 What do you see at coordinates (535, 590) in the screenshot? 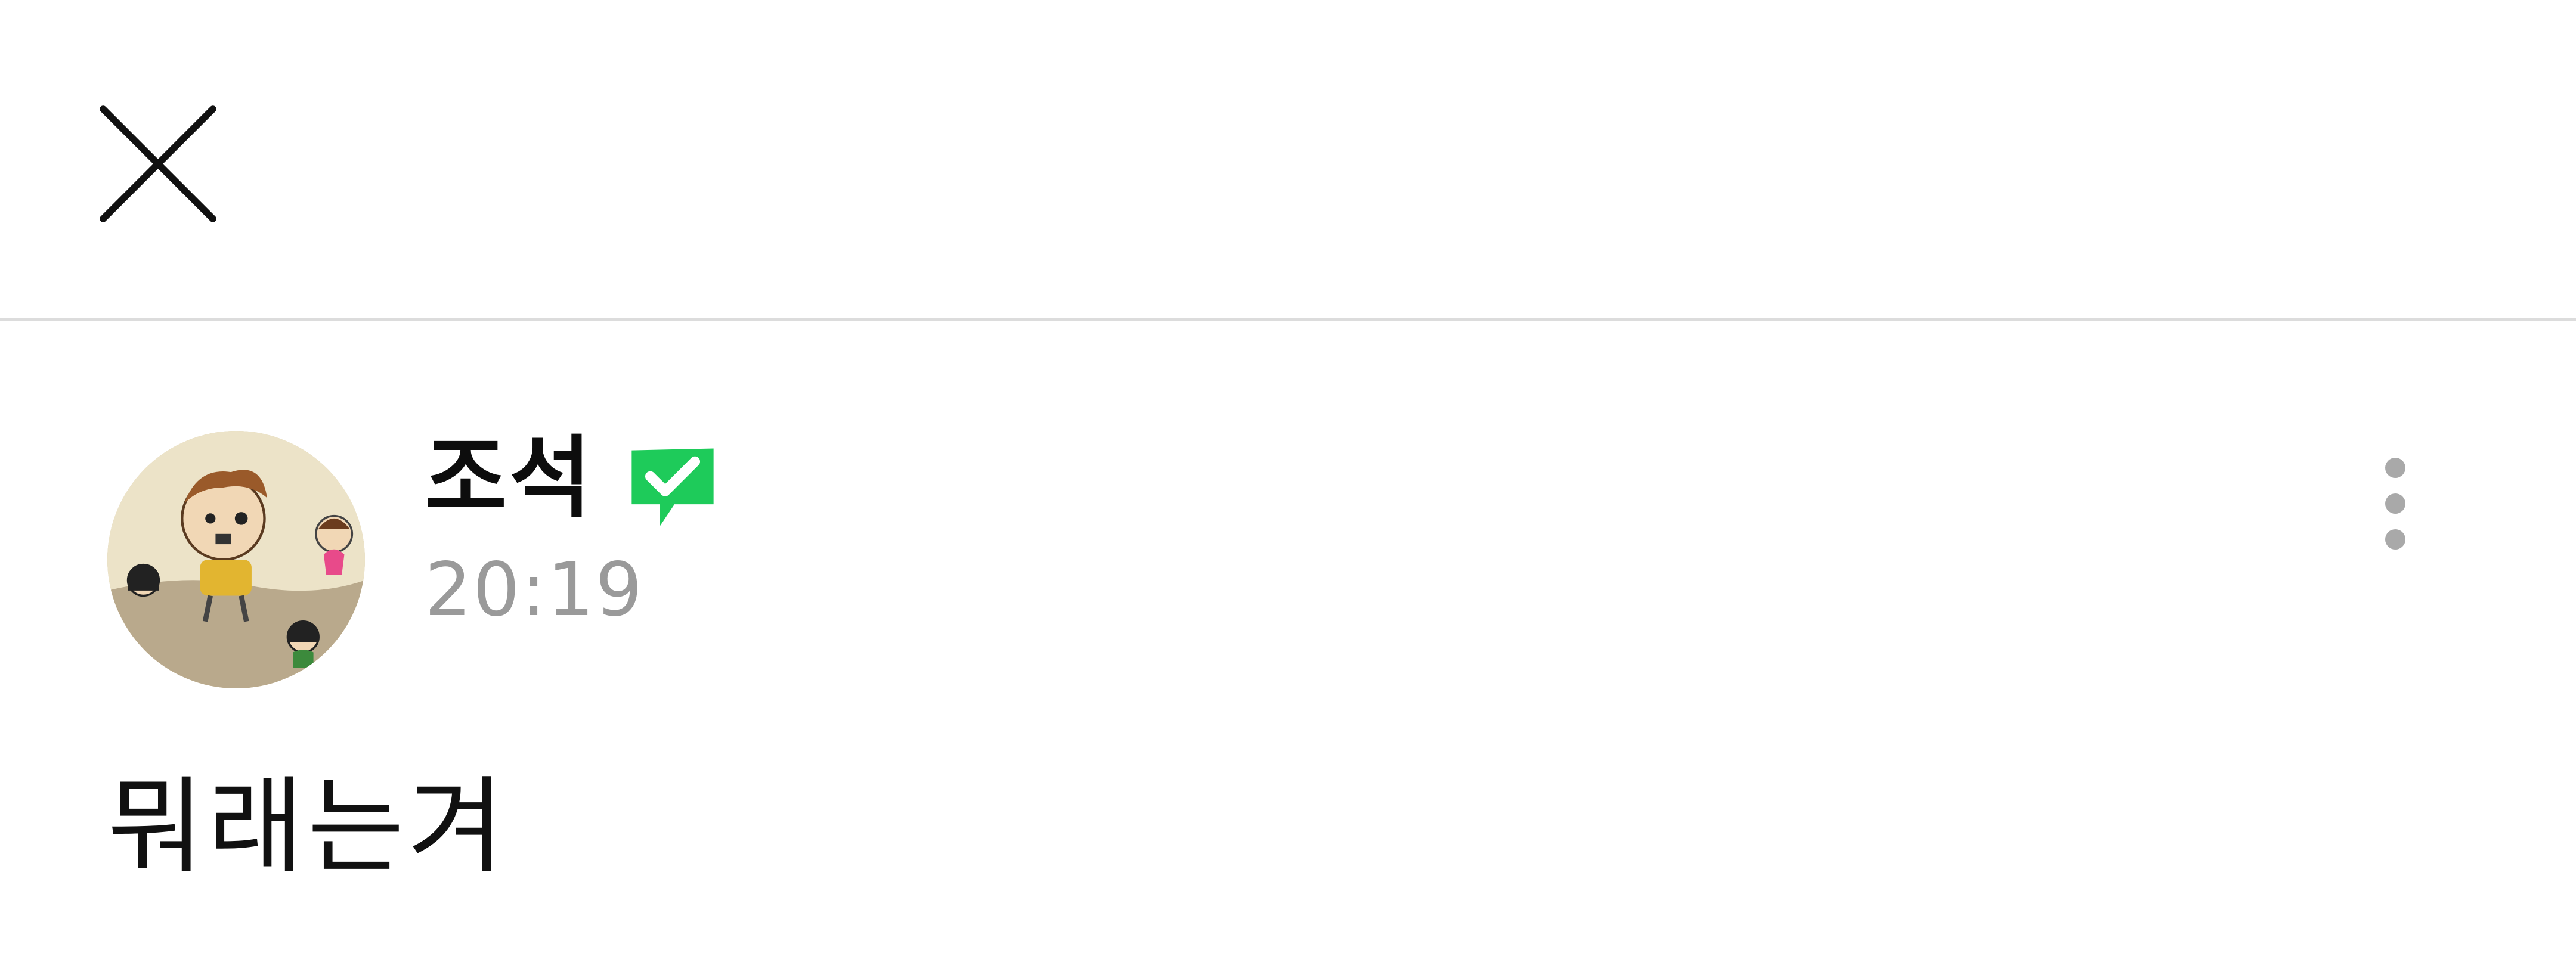
I see `post-time: 20:19` at bounding box center [535, 590].